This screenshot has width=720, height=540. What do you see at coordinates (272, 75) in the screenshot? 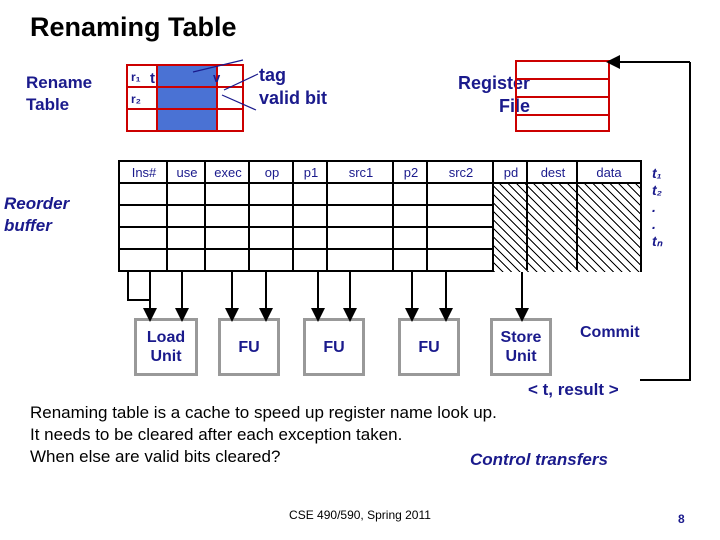
I see `tag-label: tag` at bounding box center [272, 75].